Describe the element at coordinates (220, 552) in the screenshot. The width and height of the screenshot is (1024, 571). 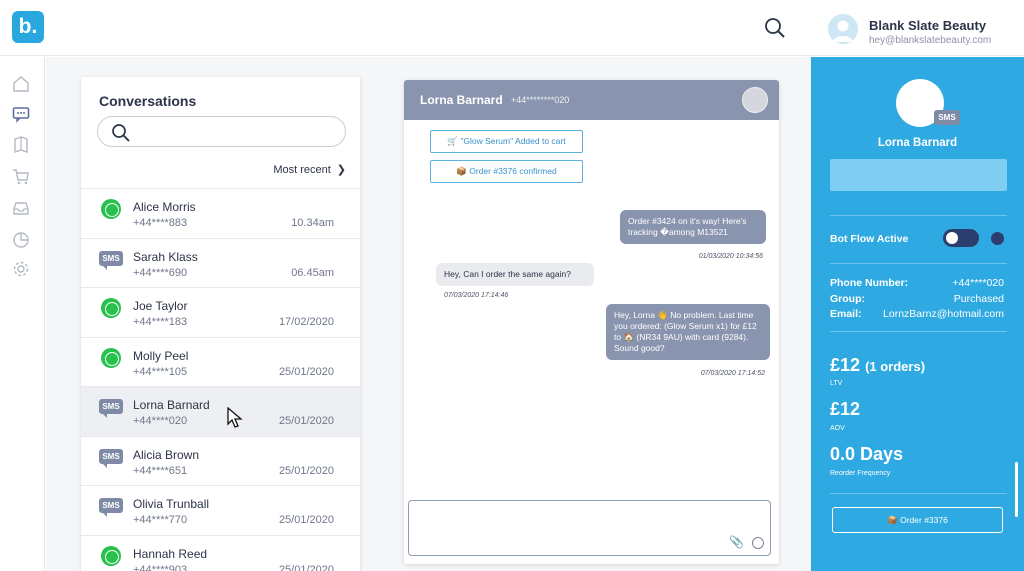
I see `conversation-row: Hannah Reed +44****903 25/01/2020` at that location.